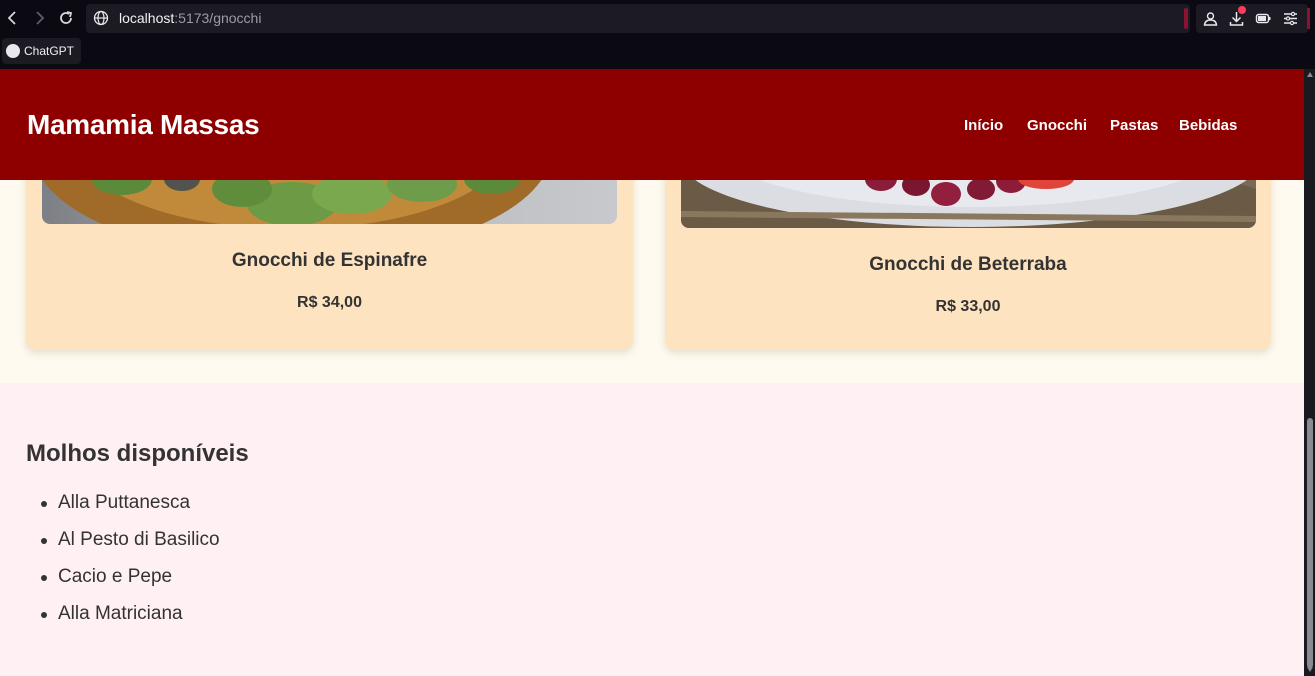 The height and width of the screenshot is (676, 1315). I want to click on url-accent, so click(1186, 18).